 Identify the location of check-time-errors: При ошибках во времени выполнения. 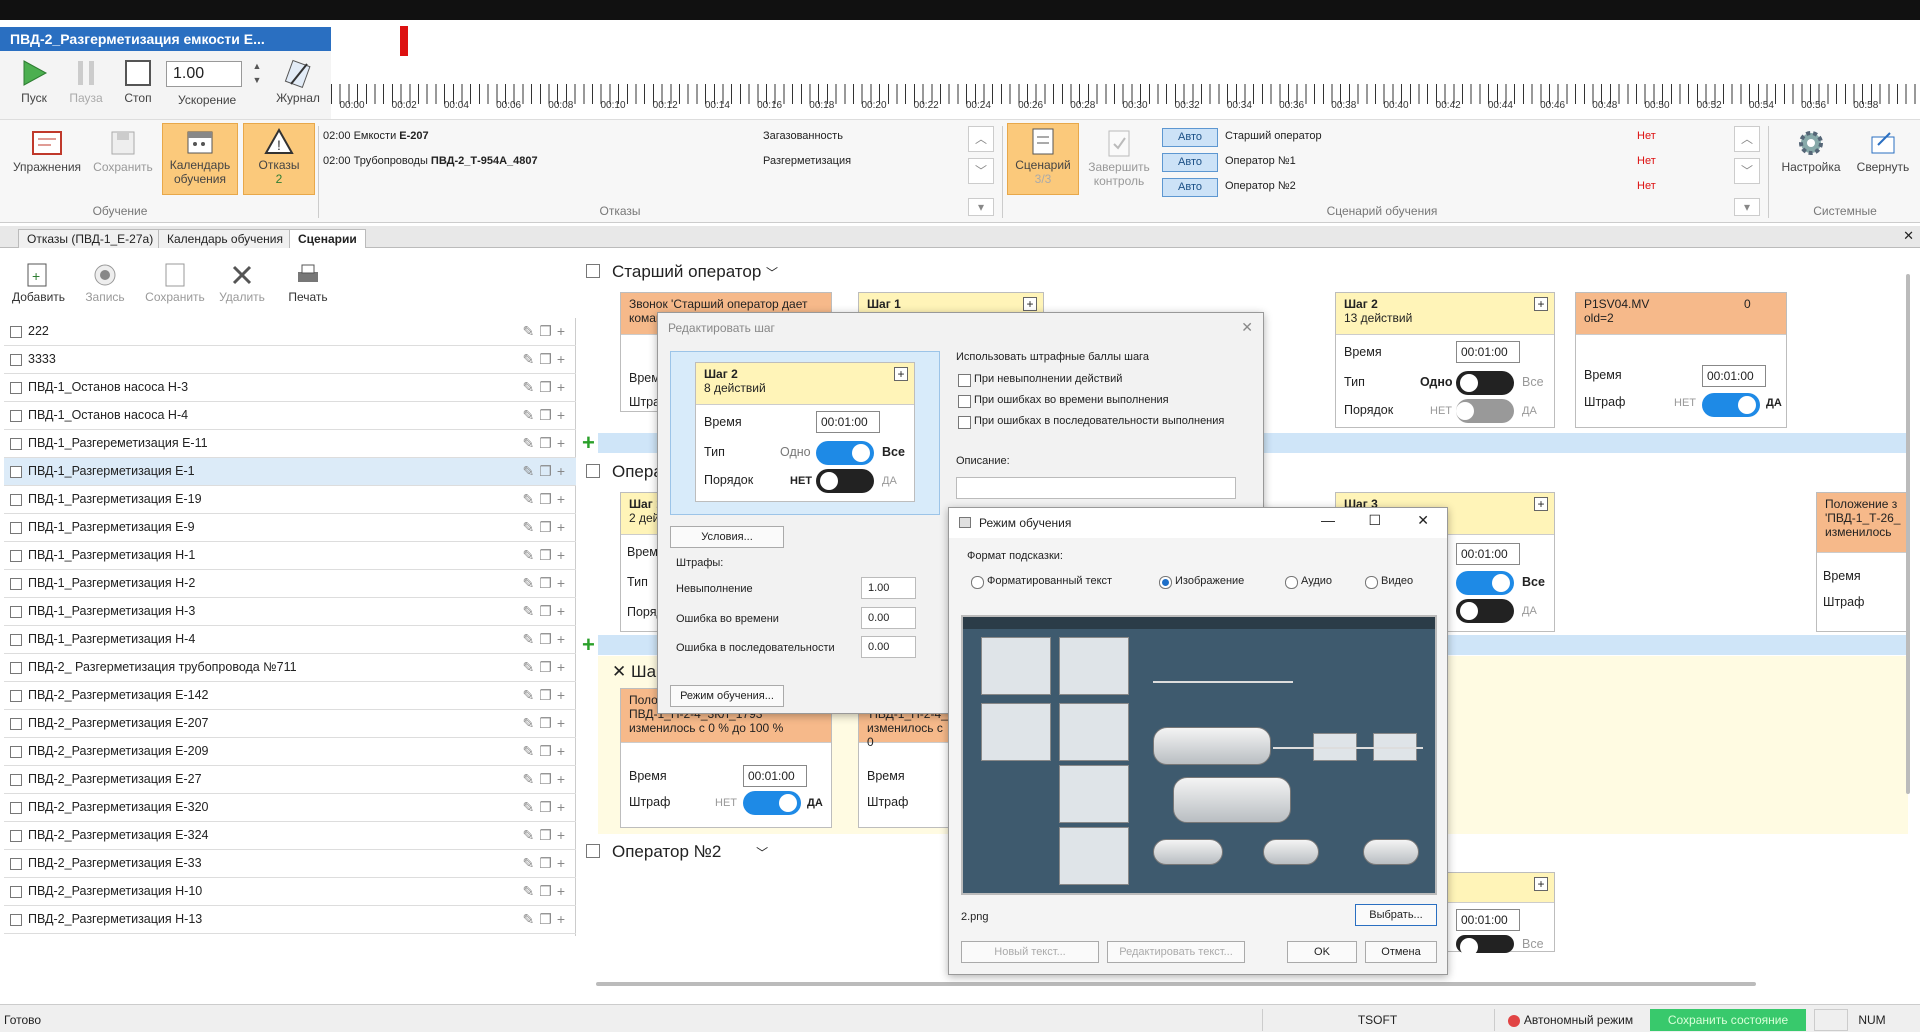
(1063, 401).